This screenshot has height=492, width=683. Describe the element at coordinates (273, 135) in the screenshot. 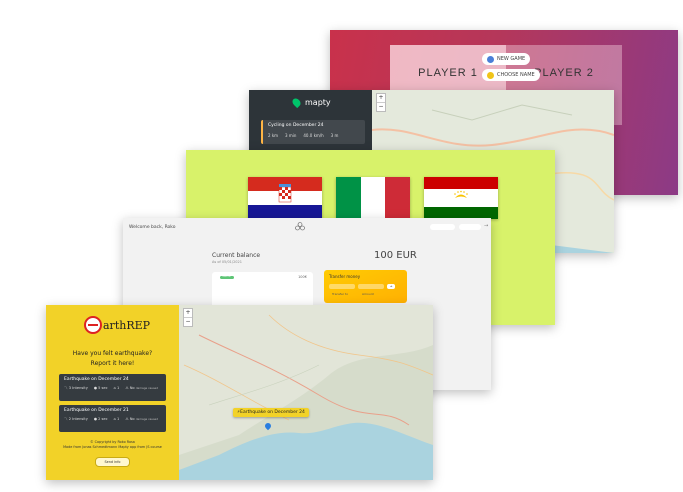

I see `workout-distance: 2 km` at that location.